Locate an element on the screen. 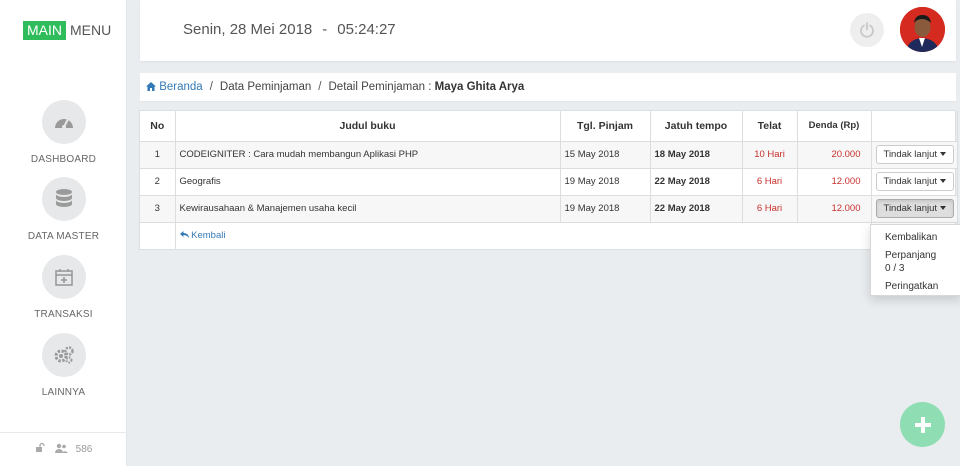 The image size is (960, 466). column-header-action is located at coordinates (914, 126).